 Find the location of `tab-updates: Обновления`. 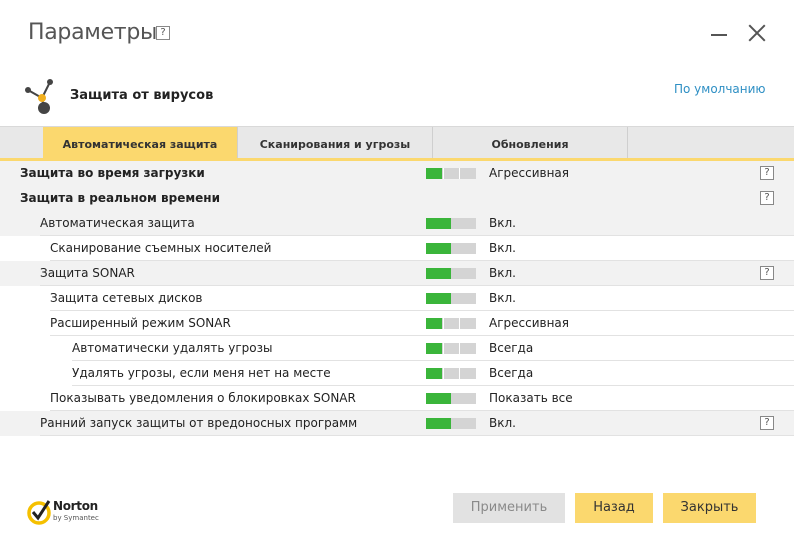

tab-updates: Обновления is located at coordinates (530, 143).